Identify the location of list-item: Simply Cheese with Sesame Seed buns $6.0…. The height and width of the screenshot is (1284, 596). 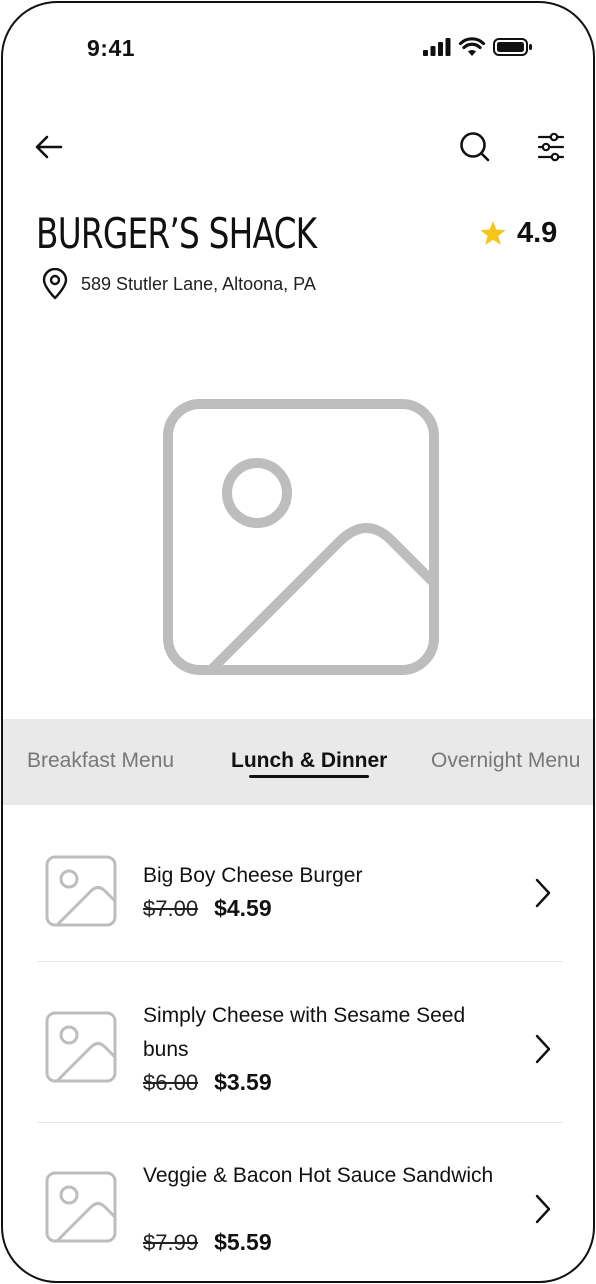
(300, 1048).